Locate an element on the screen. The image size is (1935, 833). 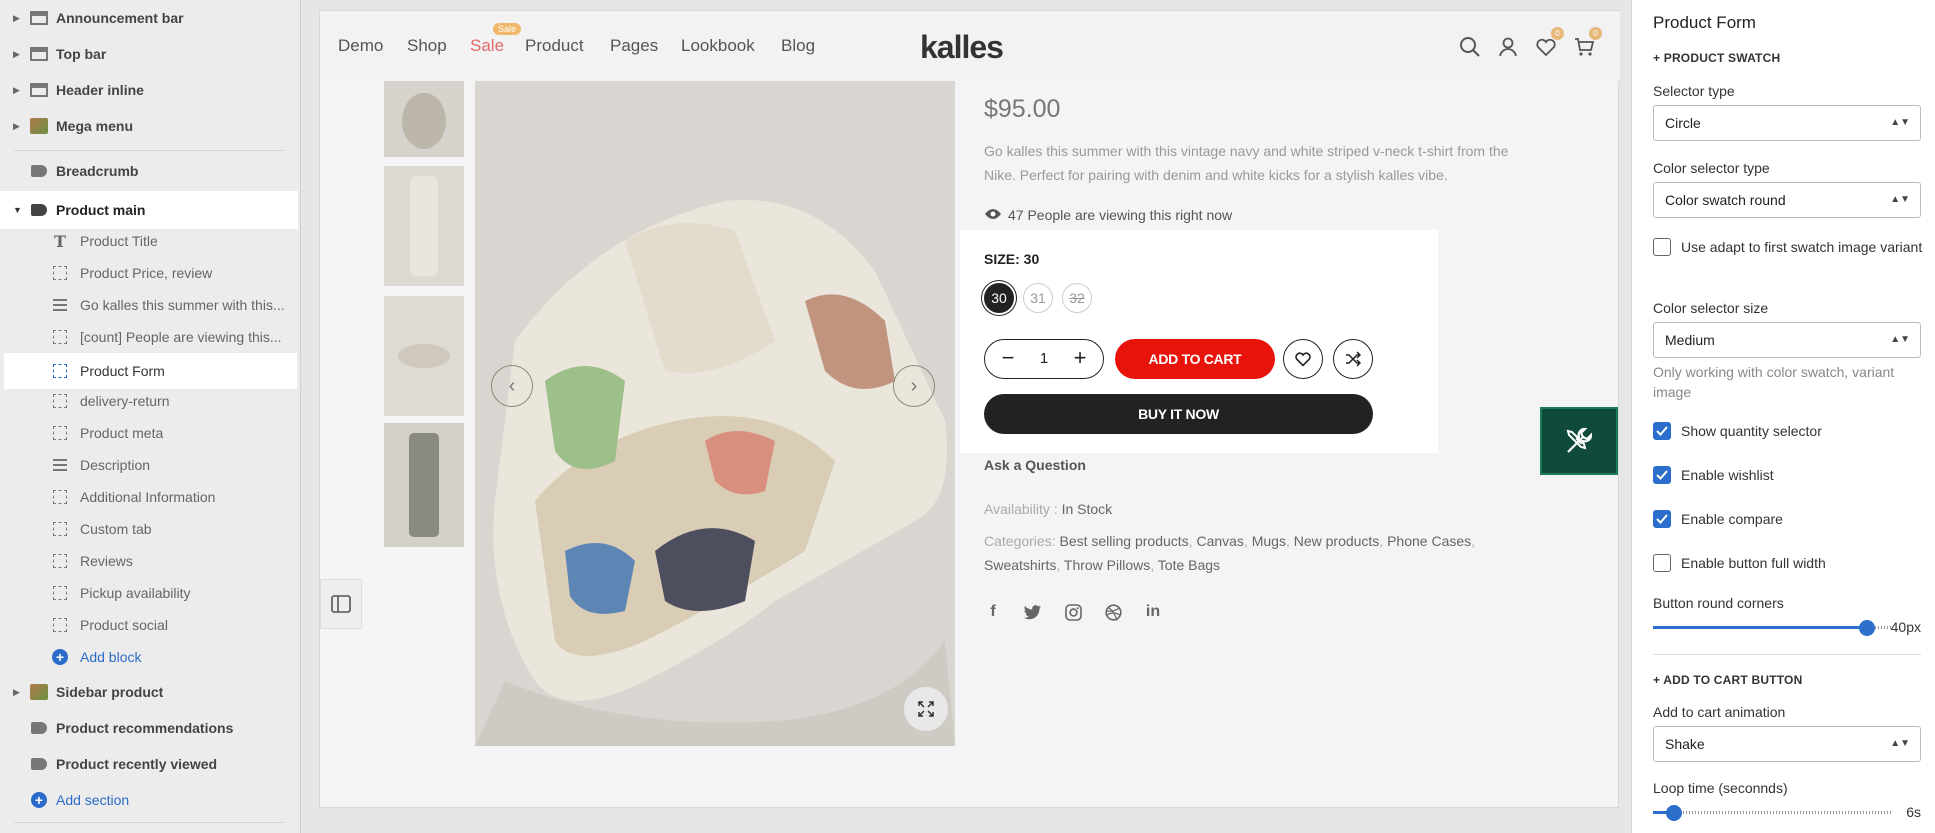
category-link: Tote Bags is located at coordinates (1189, 565).